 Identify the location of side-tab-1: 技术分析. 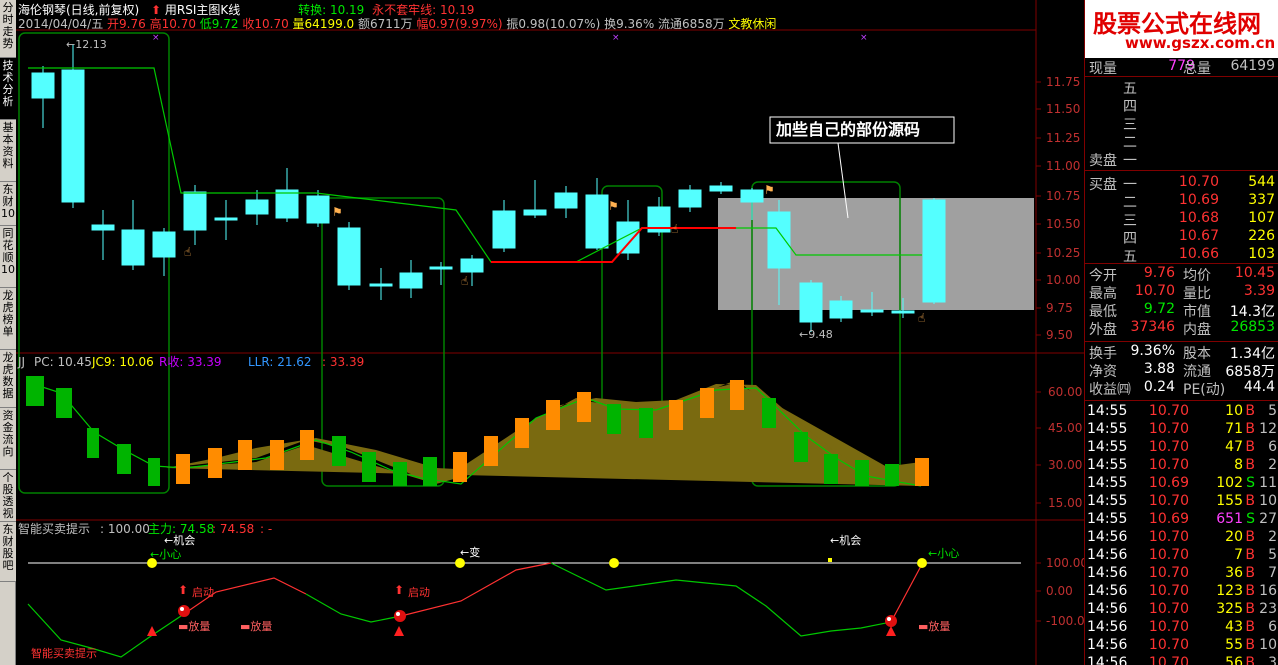
(8, 89).